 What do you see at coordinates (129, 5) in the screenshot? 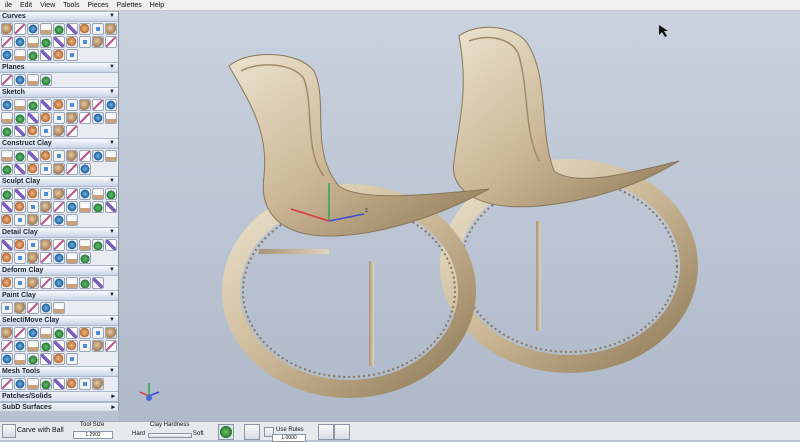
I see `menu-palettes: Palettes` at bounding box center [129, 5].